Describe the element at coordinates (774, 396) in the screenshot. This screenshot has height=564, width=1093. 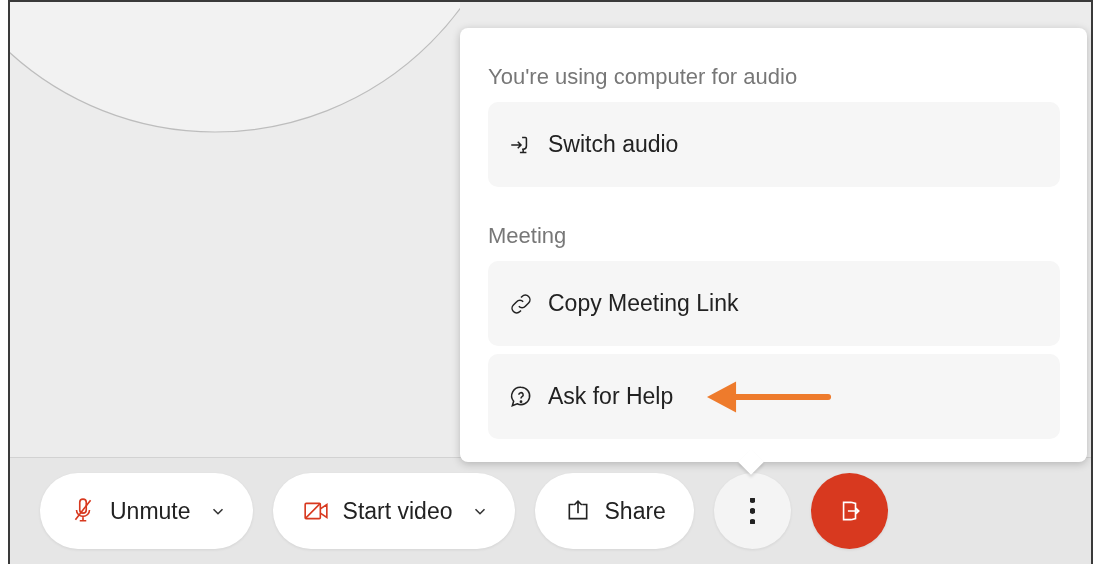
I see `menu-item: Ask for Help` at that location.